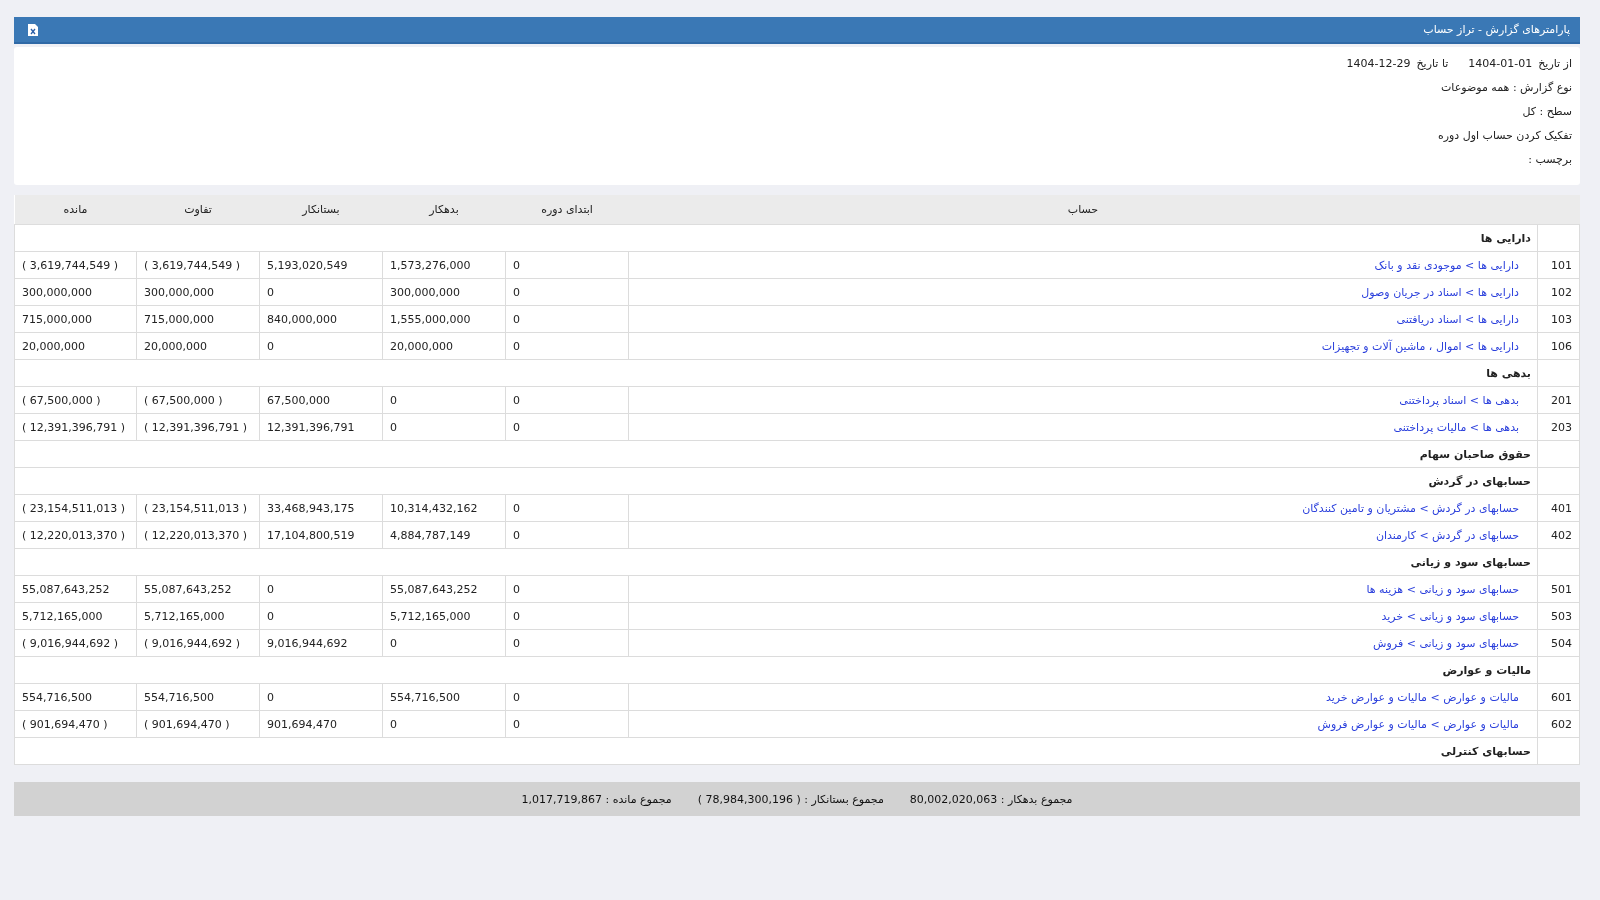 This screenshot has height=900, width=1600. Describe the element at coordinates (596, 799) in the screenshot. I see `total-text: مجموع مانده : 1,017,719,867` at that location.